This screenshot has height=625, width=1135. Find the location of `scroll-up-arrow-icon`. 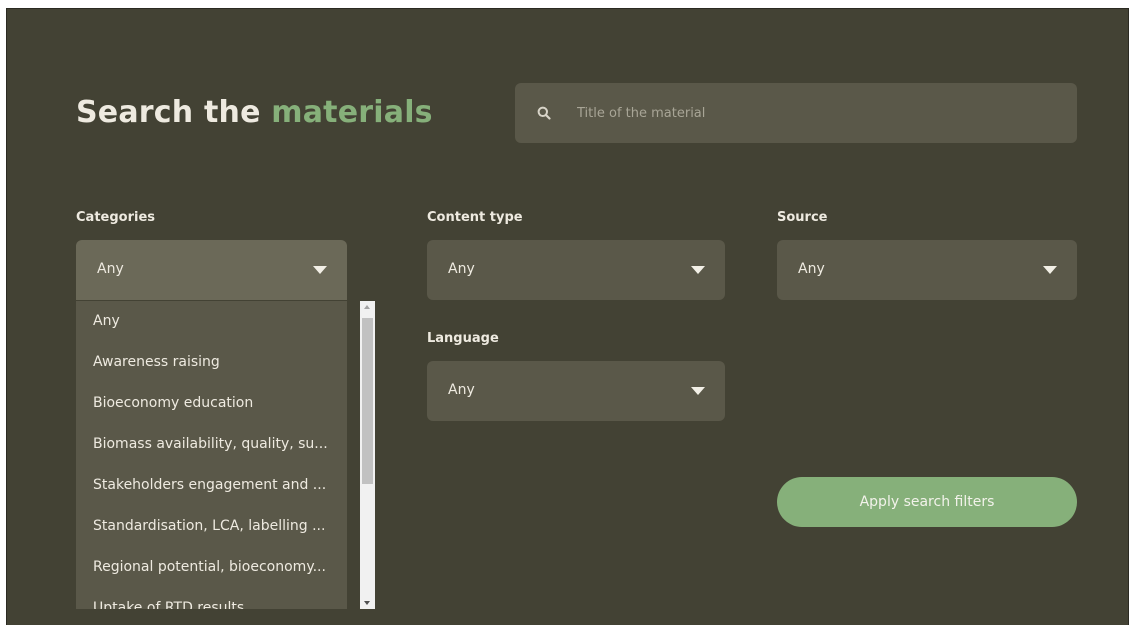

scroll-up-arrow-icon is located at coordinates (367, 307).